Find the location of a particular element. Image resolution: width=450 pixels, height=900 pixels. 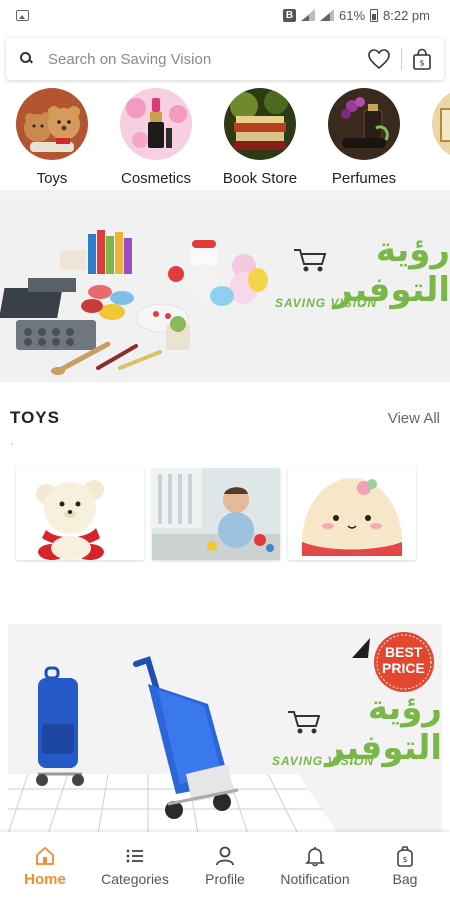

view-all-link: View All is located at coordinates (414, 418).